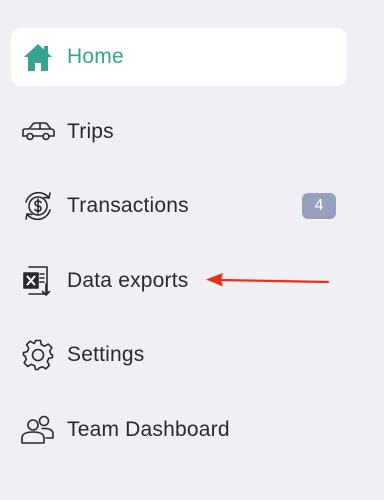 Image resolution: width=384 pixels, height=500 pixels. Describe the element at coordinates (179, 57) in the screenshot. I see `sidebar-item-home: Home` at that location.